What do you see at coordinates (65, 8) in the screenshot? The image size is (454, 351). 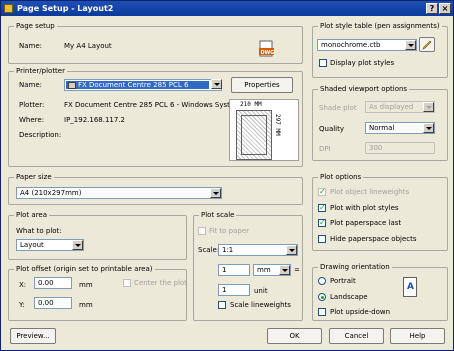 I see `window-title: Page Setup - Layout2` at bounding box center [65, 8].